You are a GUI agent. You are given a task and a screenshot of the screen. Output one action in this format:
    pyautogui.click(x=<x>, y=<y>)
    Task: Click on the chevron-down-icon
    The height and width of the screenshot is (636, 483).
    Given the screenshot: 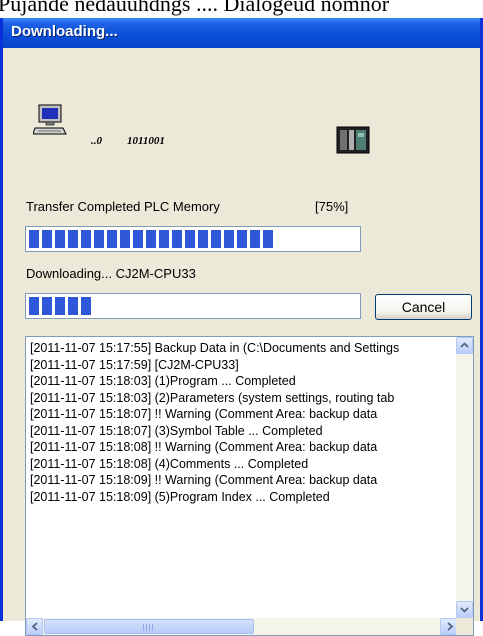 What is the action you would take?
    pyautogui.click(x=464, y=610)
    